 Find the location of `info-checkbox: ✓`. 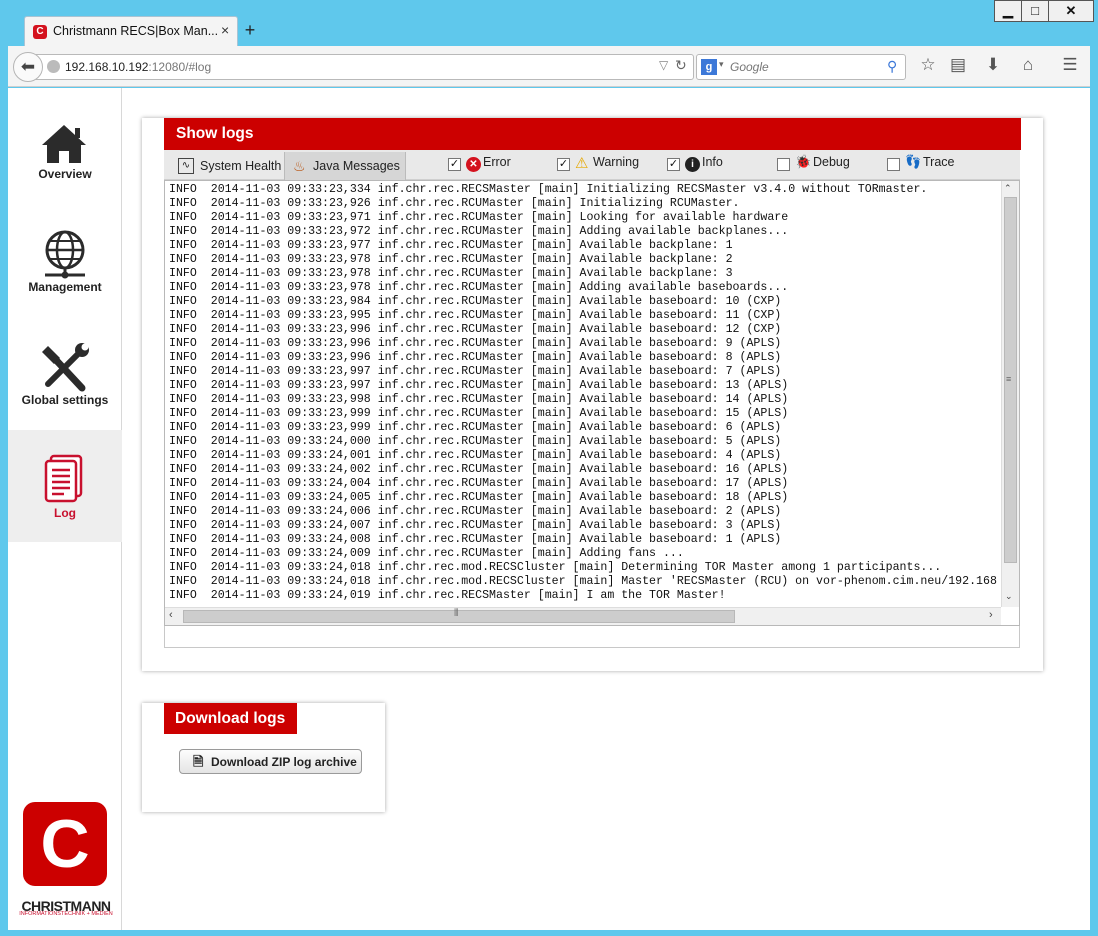

info-checkbox: ✓ is located at coordinates (673, 164).